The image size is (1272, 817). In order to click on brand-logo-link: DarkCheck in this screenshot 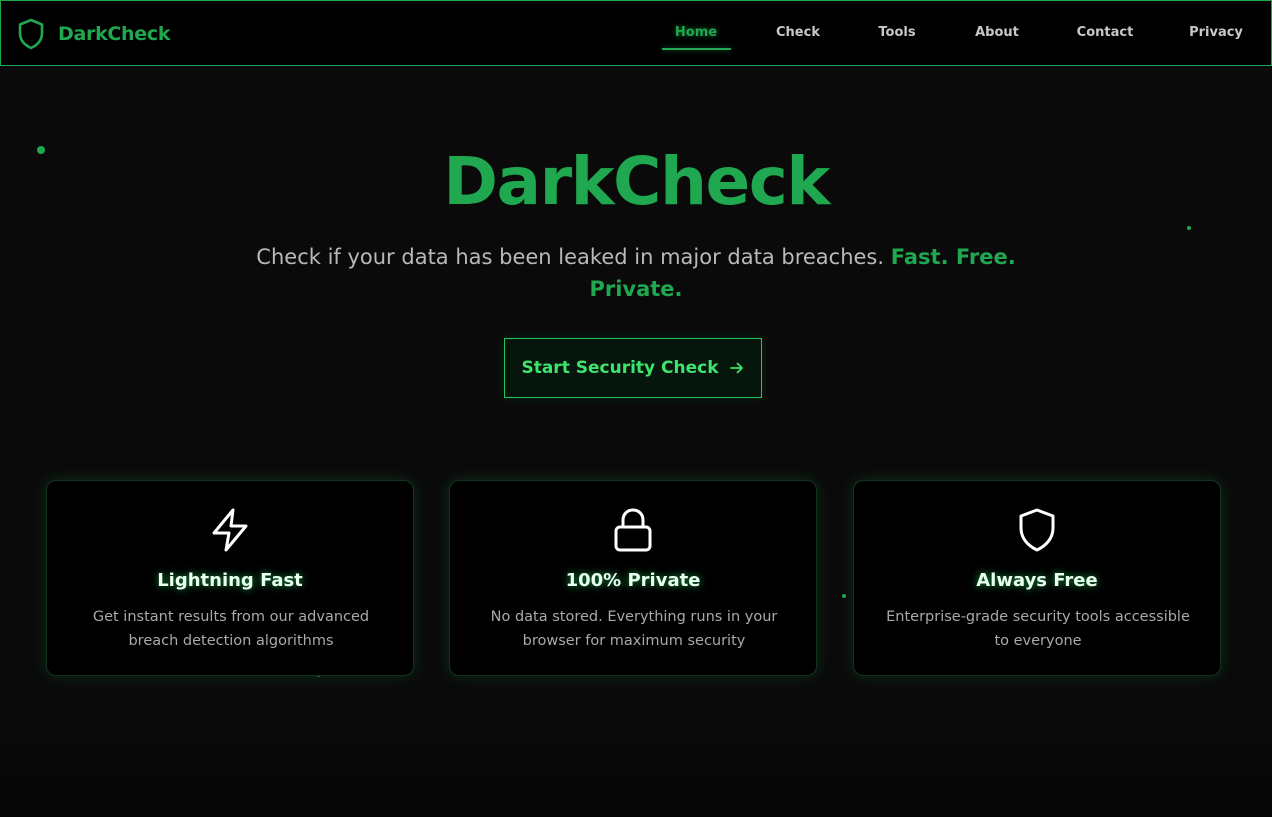, I will do `click(93, 34)`.